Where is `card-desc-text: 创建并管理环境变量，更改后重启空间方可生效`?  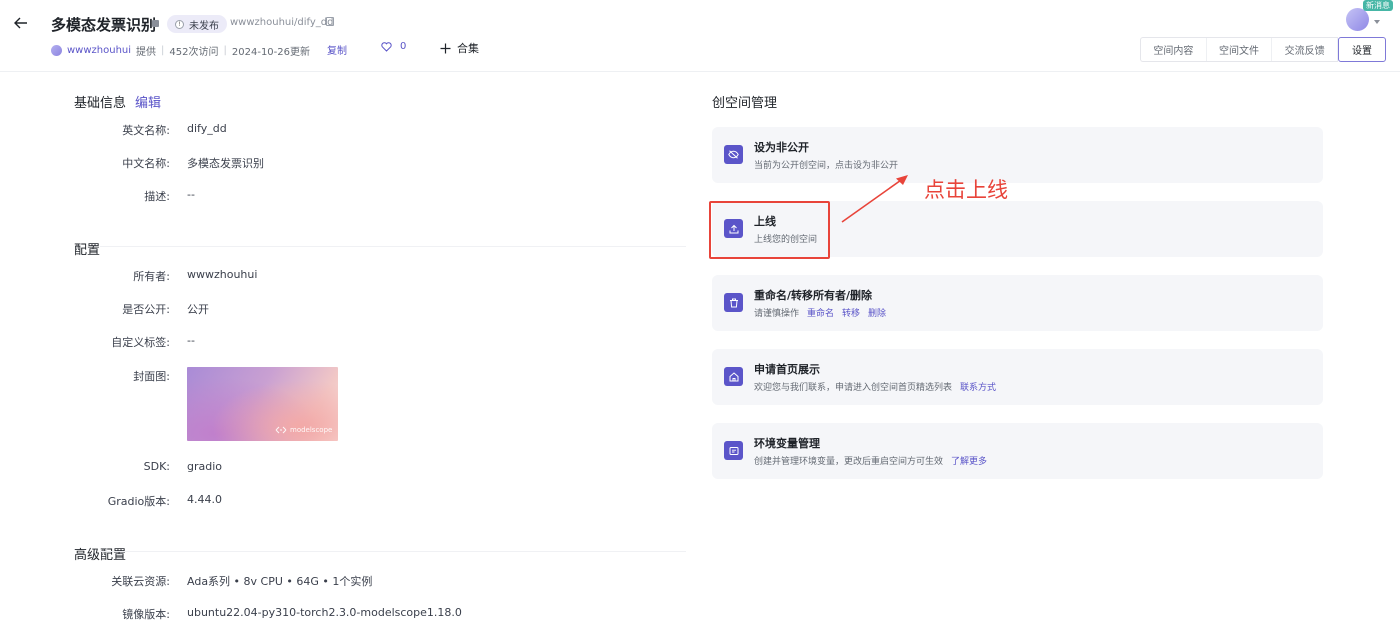 card-desc-text: 创建并管理环境变量，更改后重启空间方可生效 is located at coordinates (849, 462).